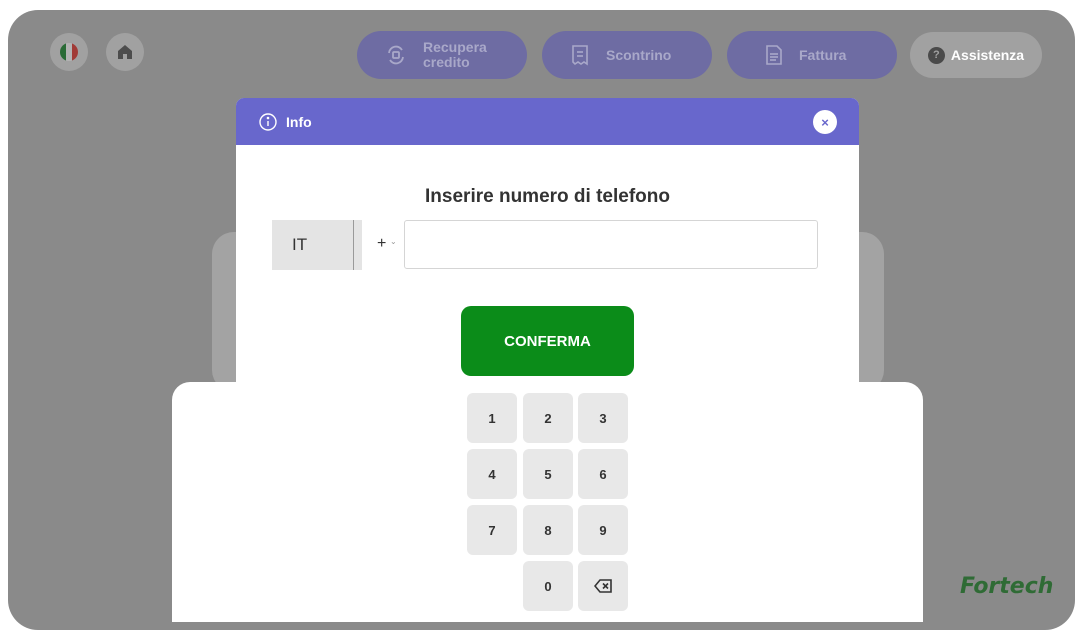 The height and width of the screenshot is (630, 1075). I want to click on phone-input, so click(611, 244).